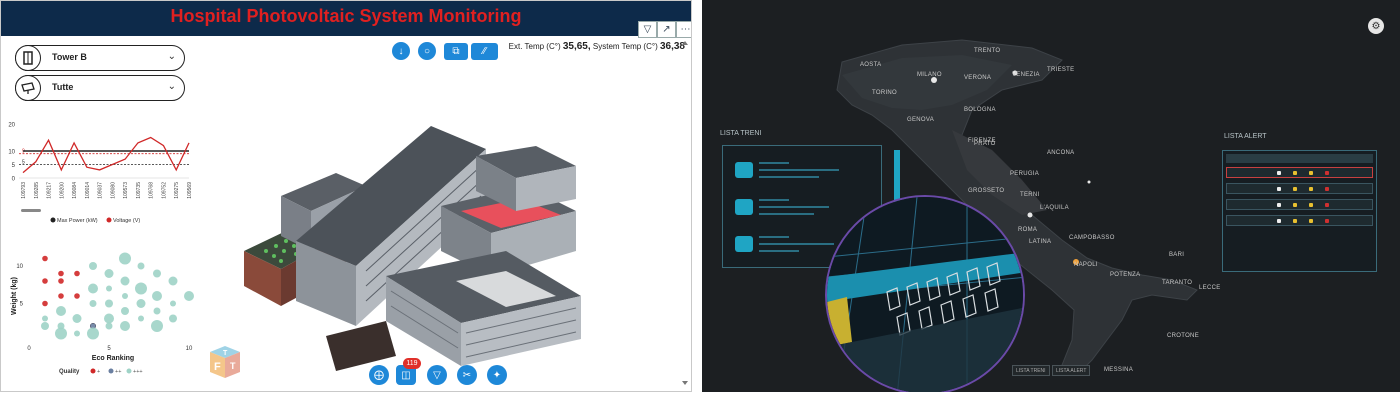 The width and height of the screenshot is (1400, 402). What do you see at coordinates (62, 190) in the screenshot?
I see `x-tick-label: 109200` at bounding box center [62, 190].